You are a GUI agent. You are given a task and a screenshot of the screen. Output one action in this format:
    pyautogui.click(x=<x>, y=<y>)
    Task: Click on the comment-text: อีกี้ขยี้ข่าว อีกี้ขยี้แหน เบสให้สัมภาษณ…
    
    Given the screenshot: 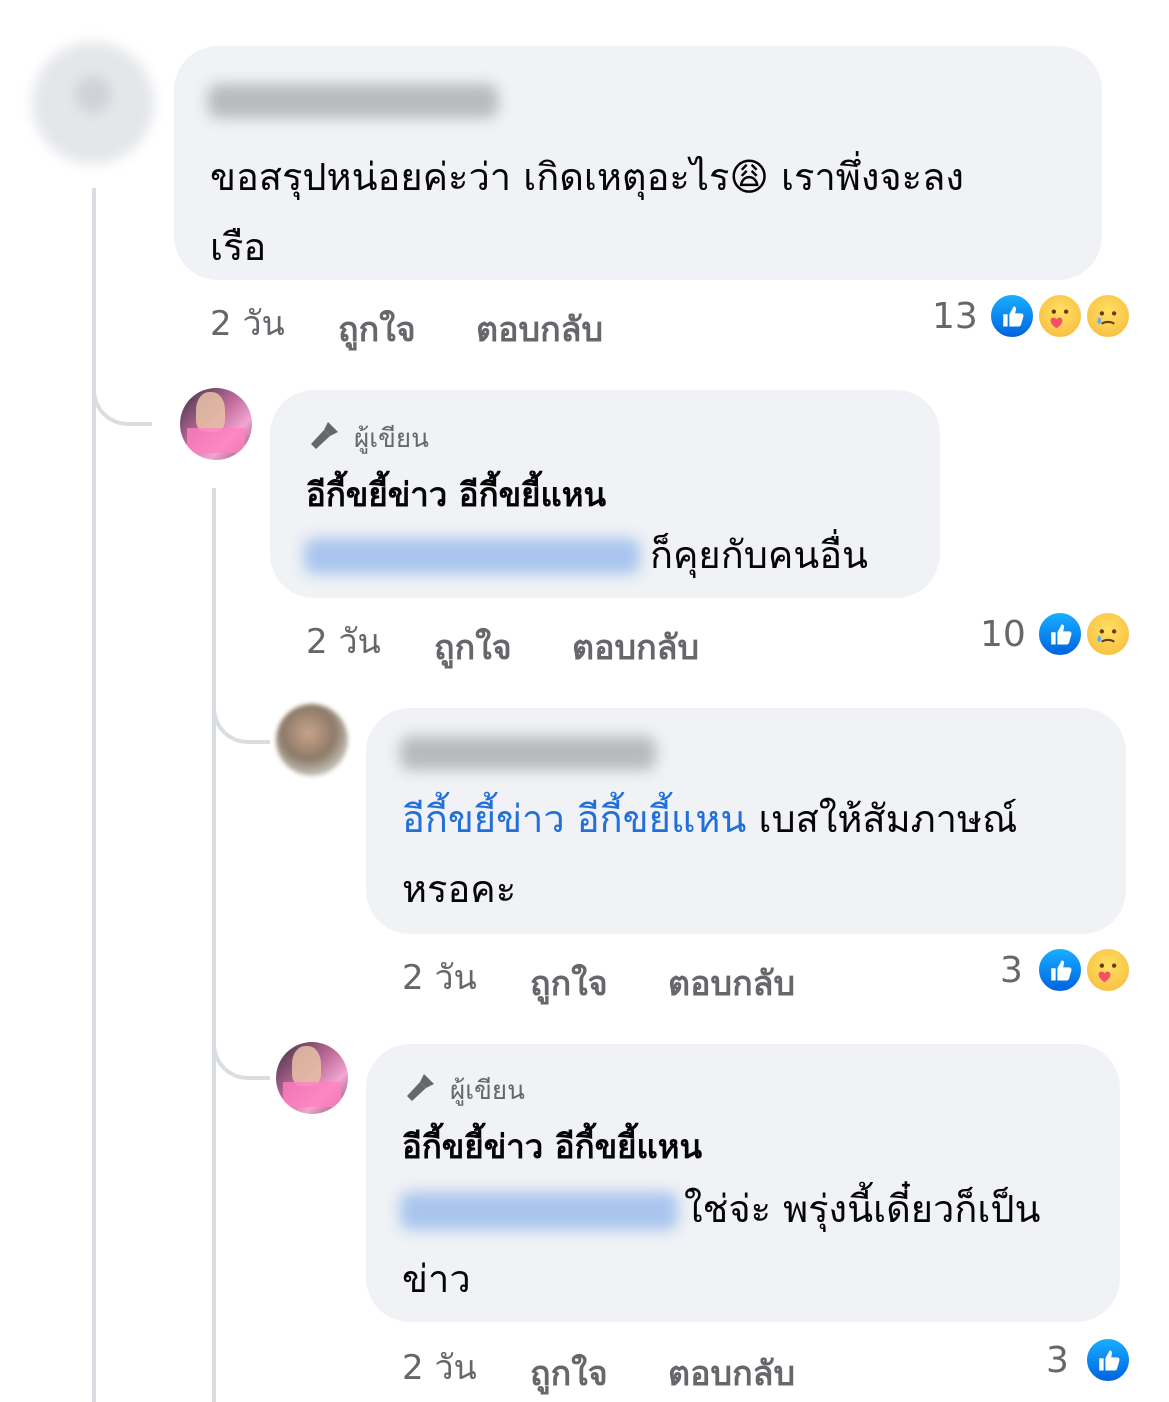 What is the action you would take?
    pyautogui.click(x=709, y=854)
    